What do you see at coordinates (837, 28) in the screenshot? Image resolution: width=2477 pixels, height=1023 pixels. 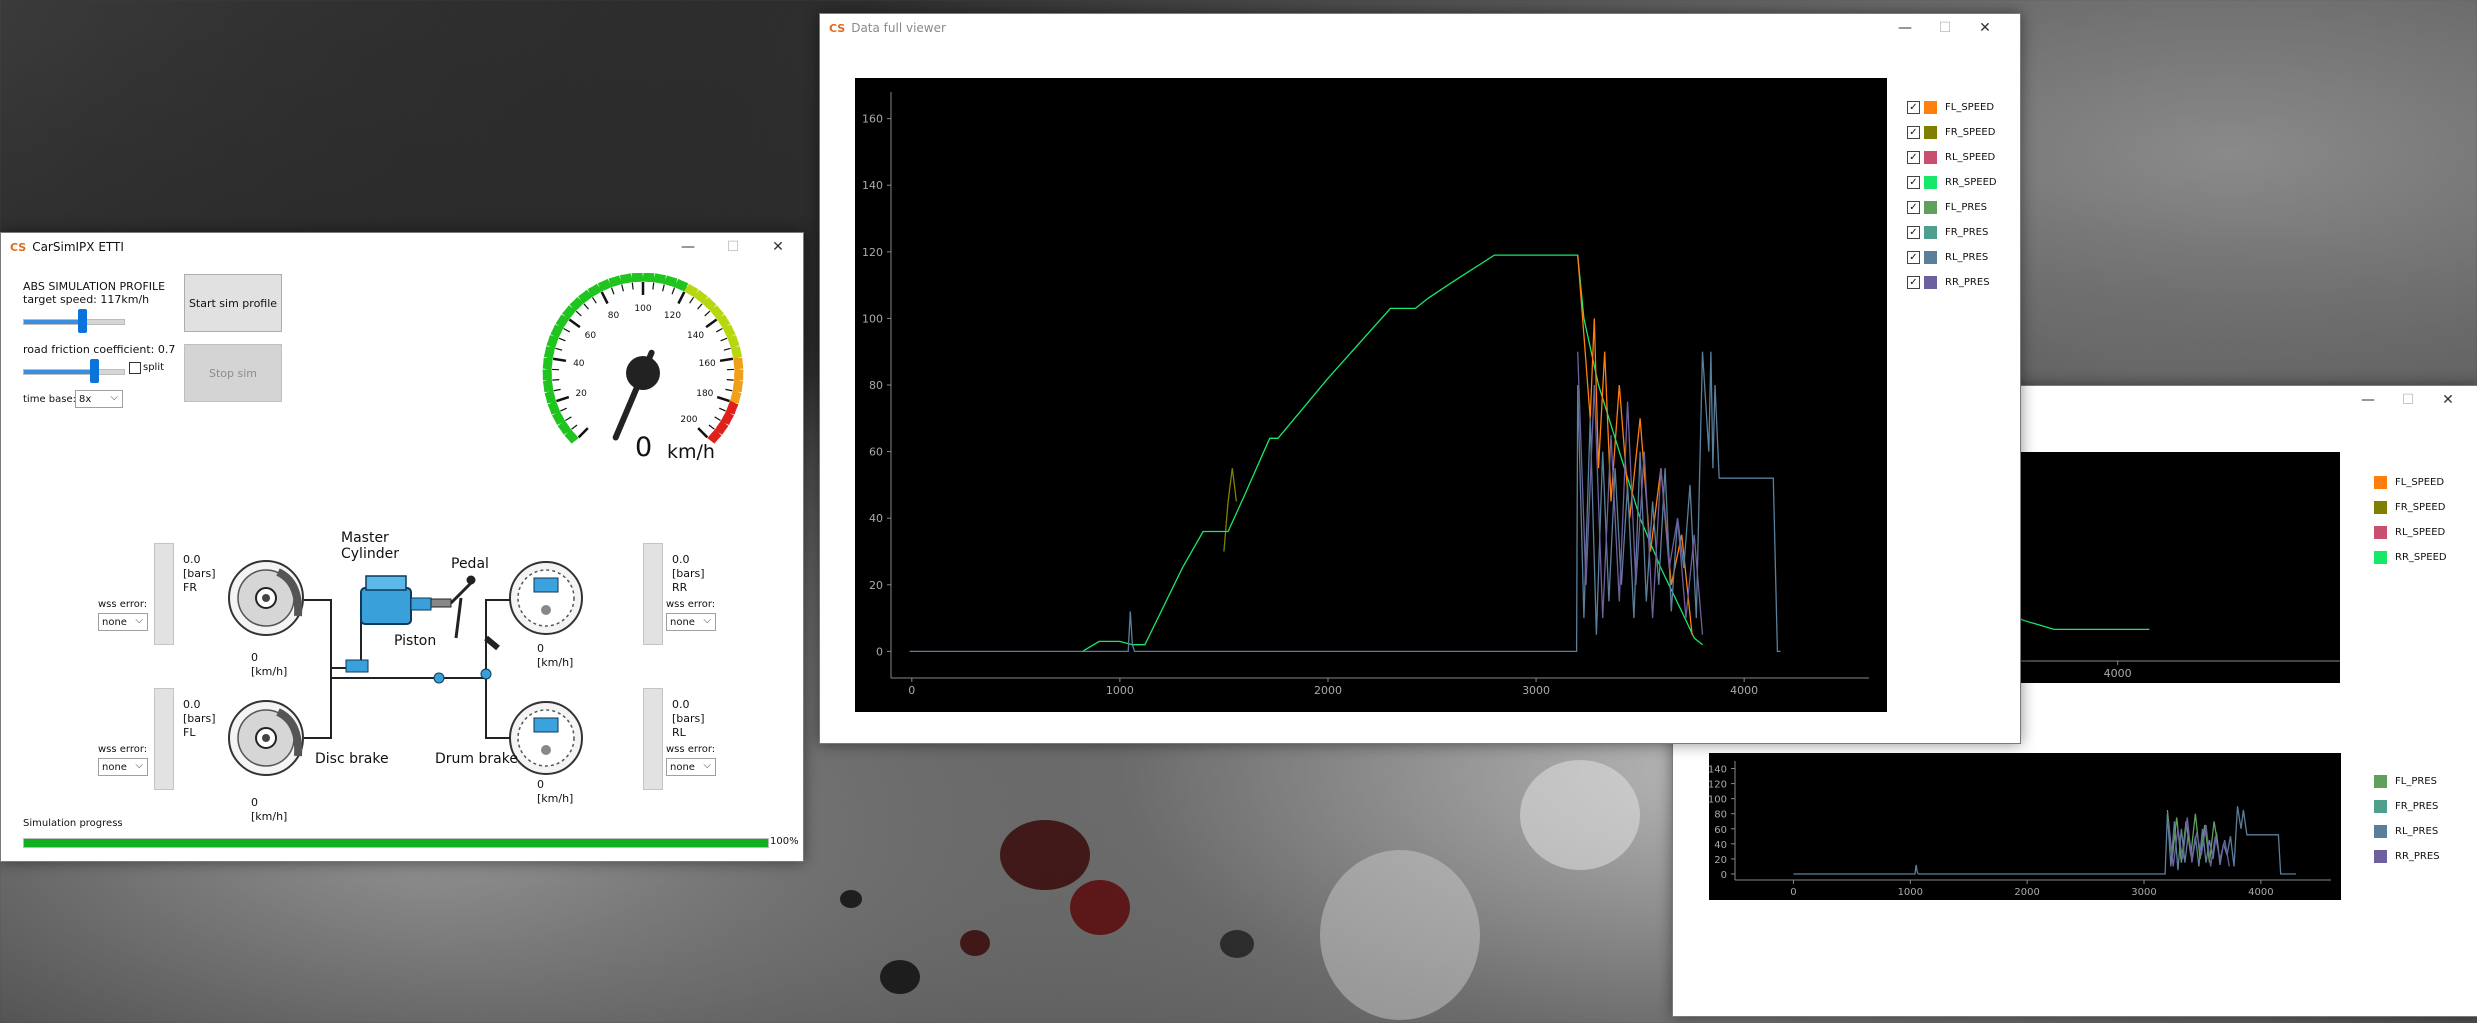 I see `app-logo-icon: CS` at bounding box center [837, 28].